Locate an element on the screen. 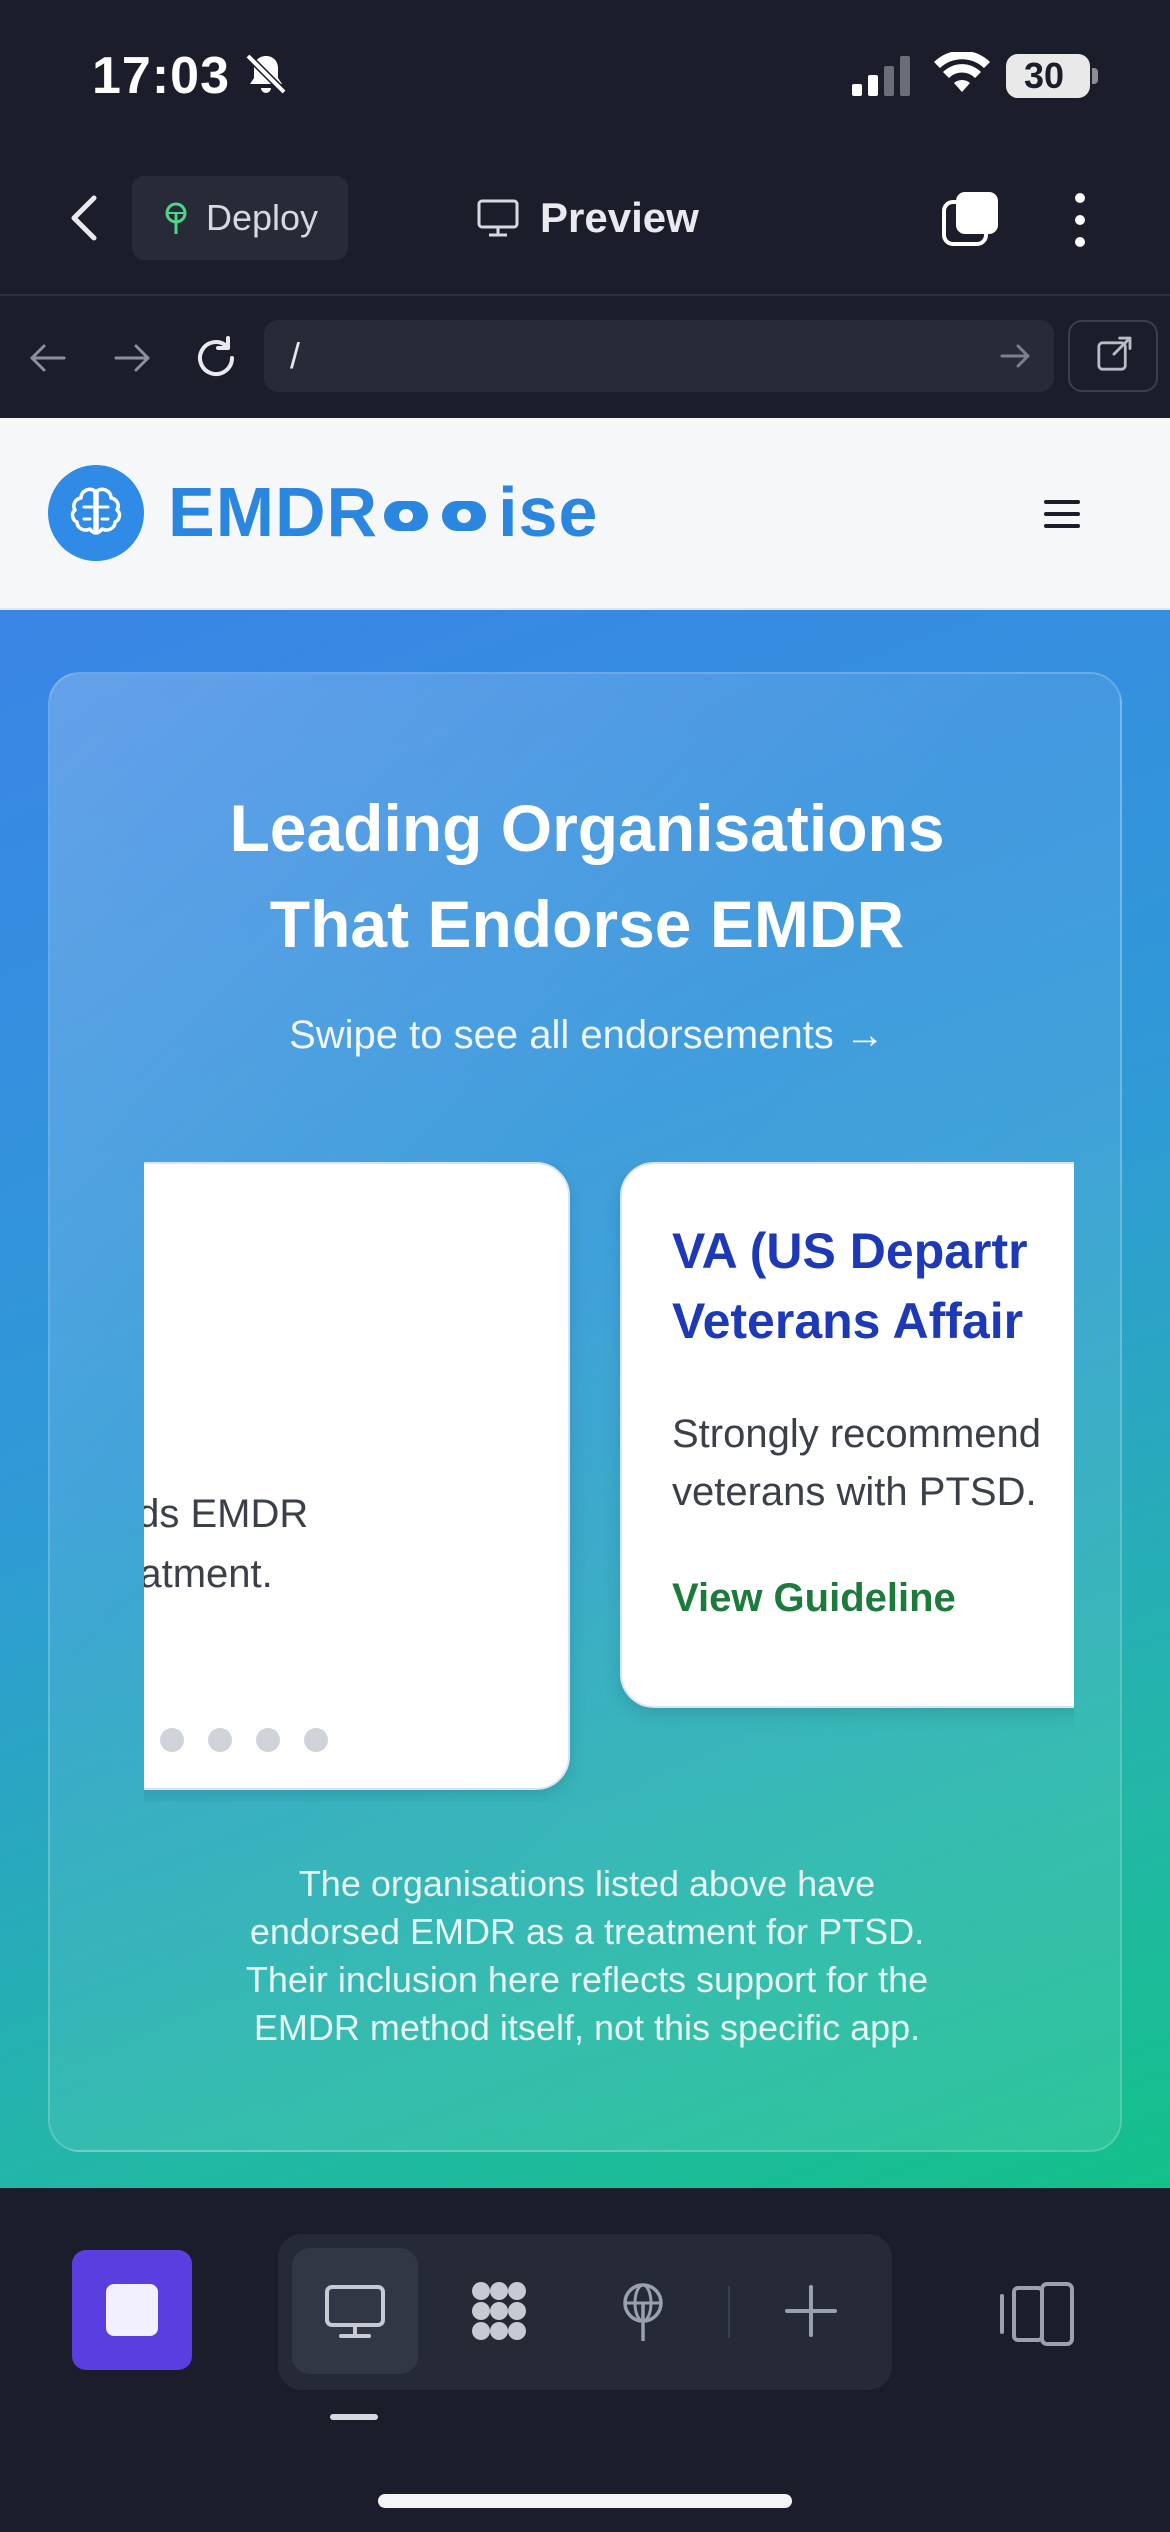 The height and width of the screenshot is (2532, 1170). bottom-app-bar is located at coordinates (585, 2360).